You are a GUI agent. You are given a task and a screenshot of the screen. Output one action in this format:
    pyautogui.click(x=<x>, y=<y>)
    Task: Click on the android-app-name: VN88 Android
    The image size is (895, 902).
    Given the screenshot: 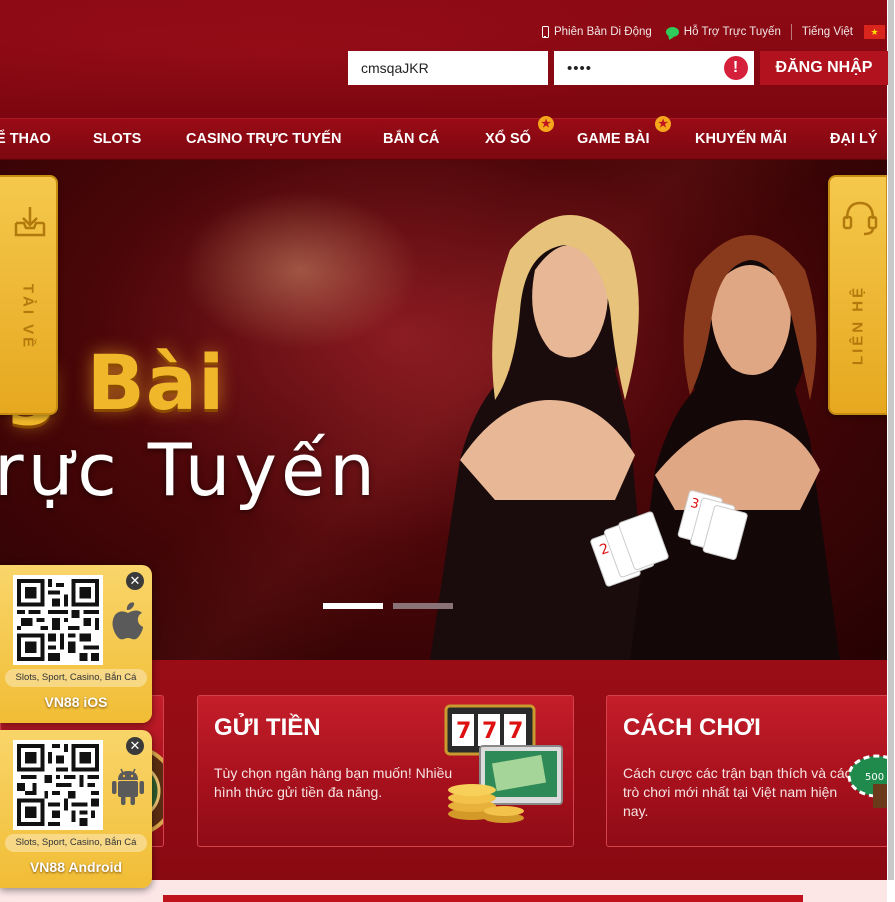 What is the action you would take?
    pyautogui.click(x=76, y=867)
    